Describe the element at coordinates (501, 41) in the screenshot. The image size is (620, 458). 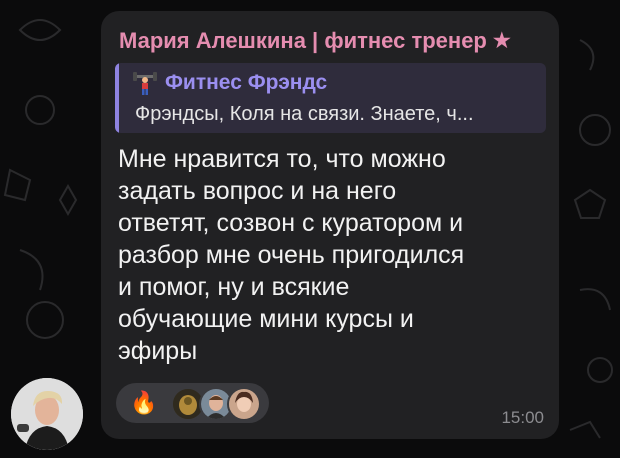
I see `star-icon: ★` at that location.